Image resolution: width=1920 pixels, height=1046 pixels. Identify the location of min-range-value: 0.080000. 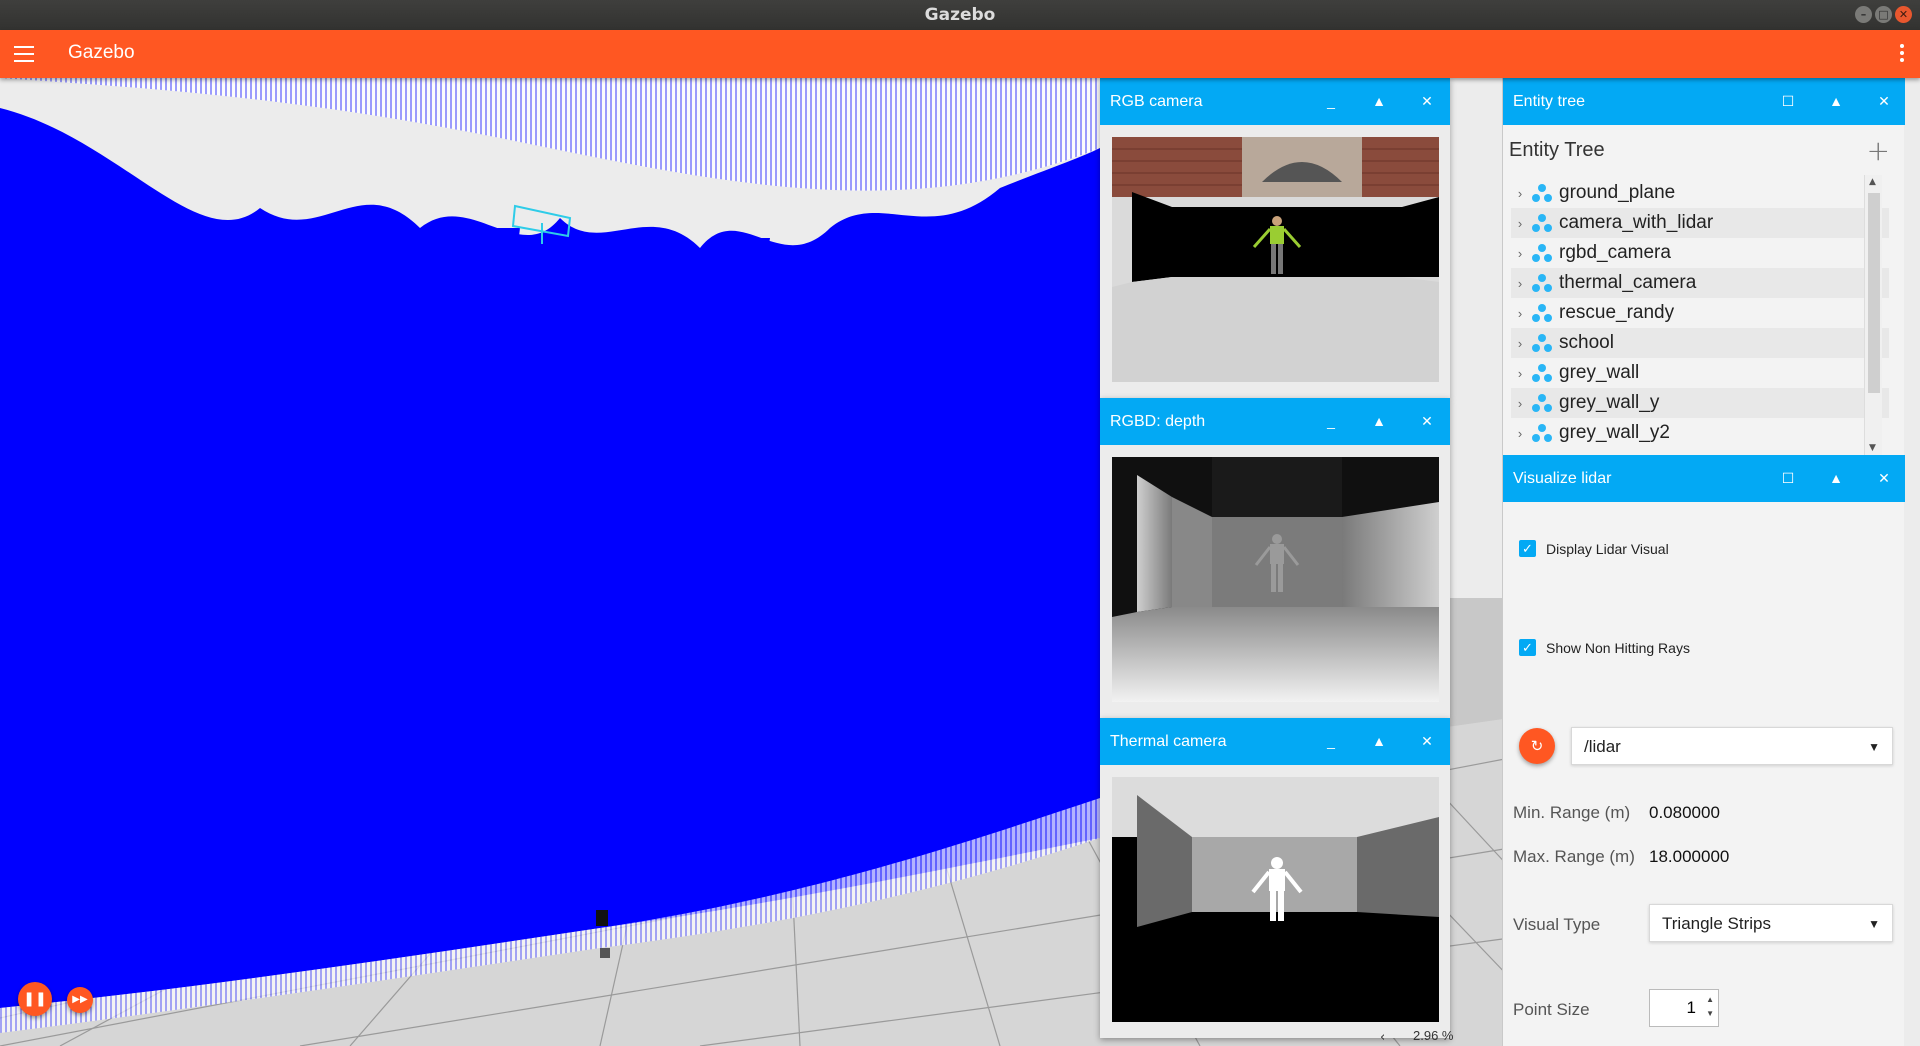
(1684, 812).